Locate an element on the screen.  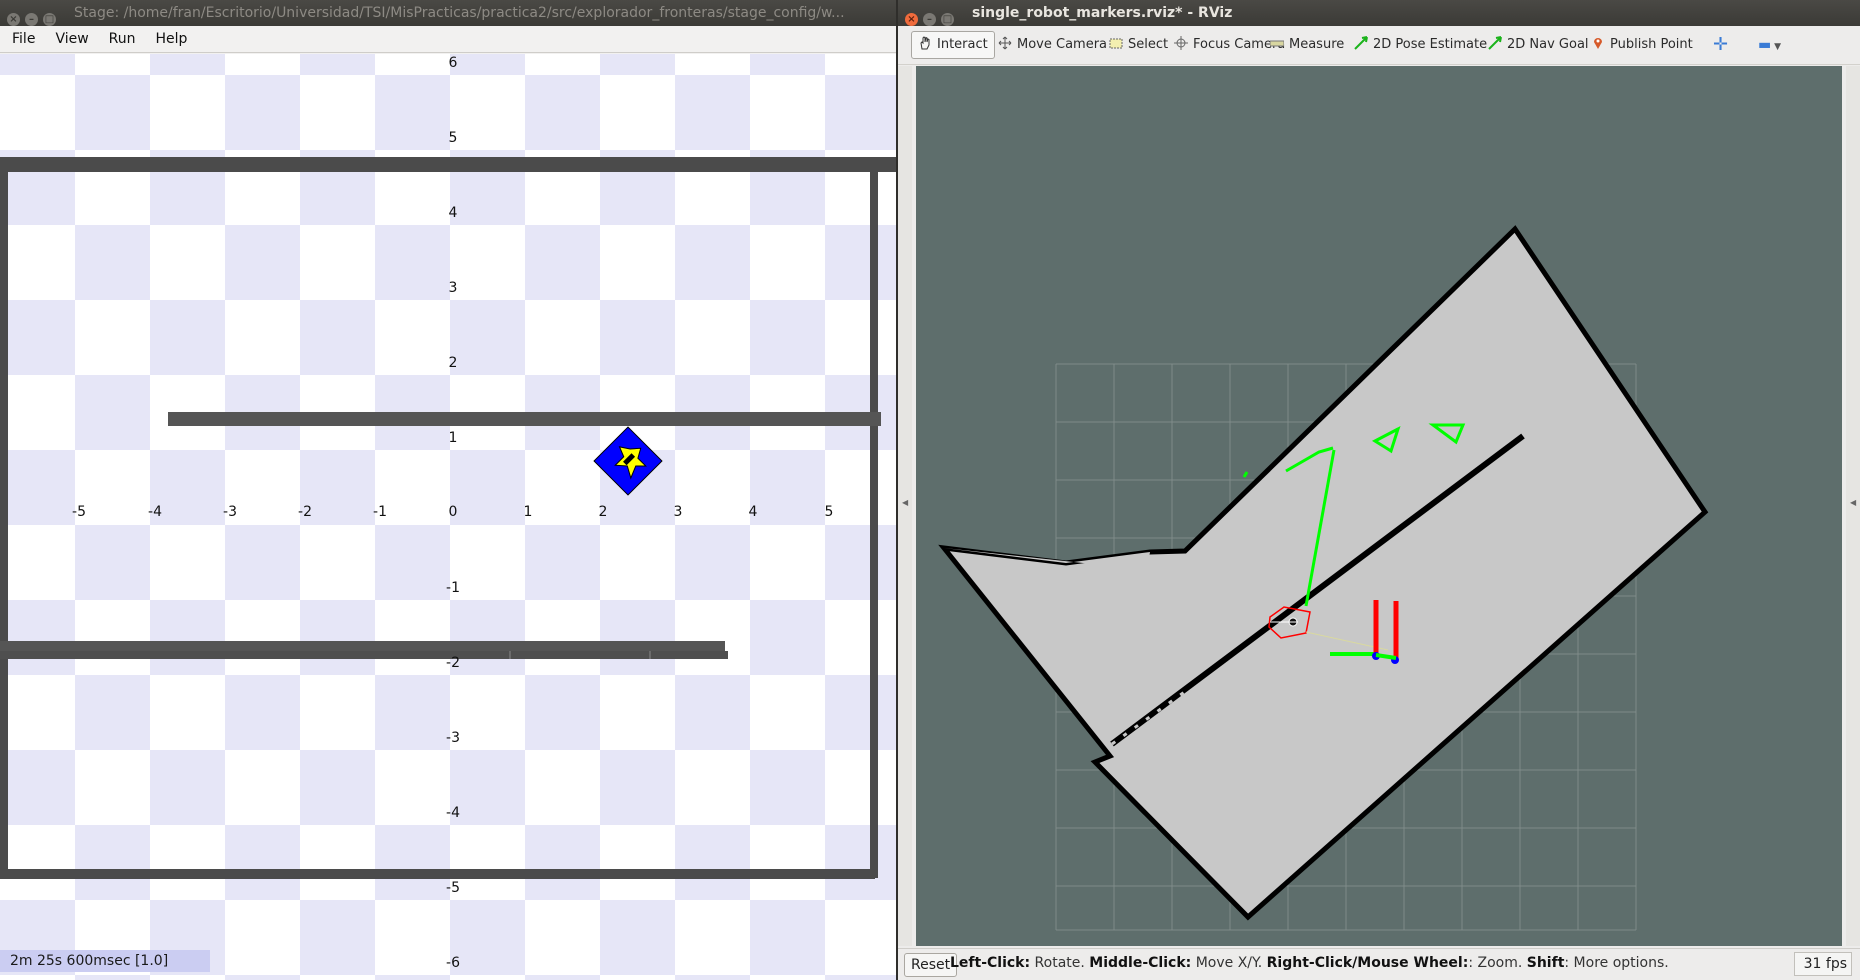
tool-focus-camera: Focus Camera is located at coordinates (1229, 45).